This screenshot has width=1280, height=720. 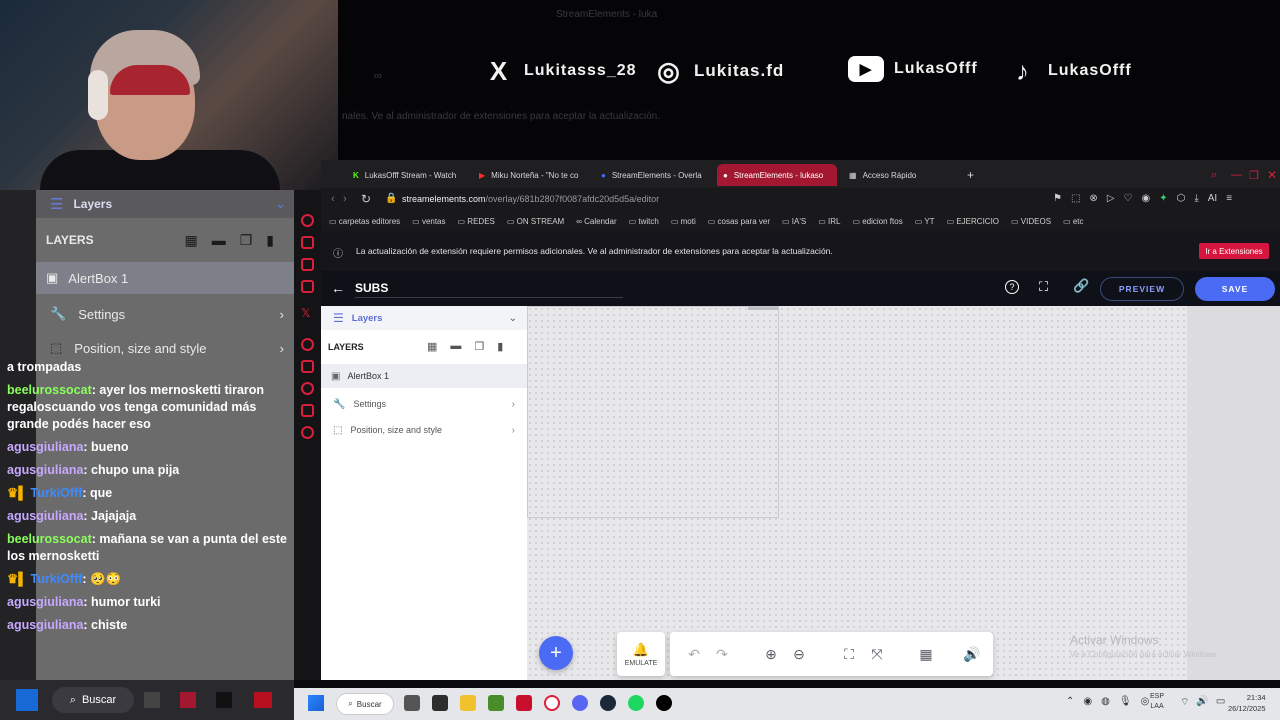 I want to click on folder-icon: ▬, so click(x=455, y=346).